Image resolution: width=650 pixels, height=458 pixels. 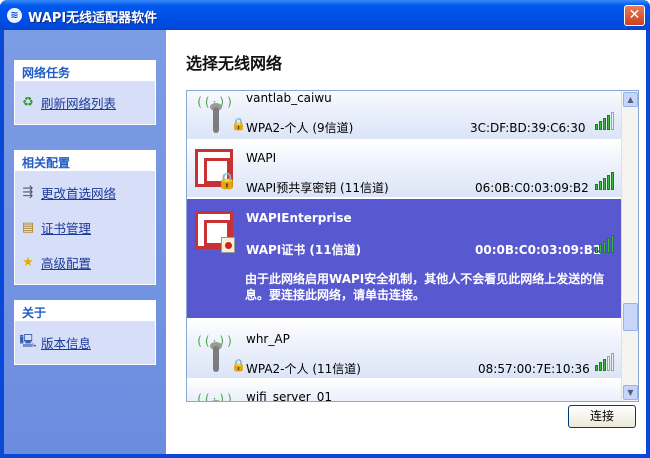 What do you see at coordinates (404, 391) in the screenshot?
I see `network-item-wifi-server-01: ((·)) wifi_server_01` at bounding box center [404, 391].